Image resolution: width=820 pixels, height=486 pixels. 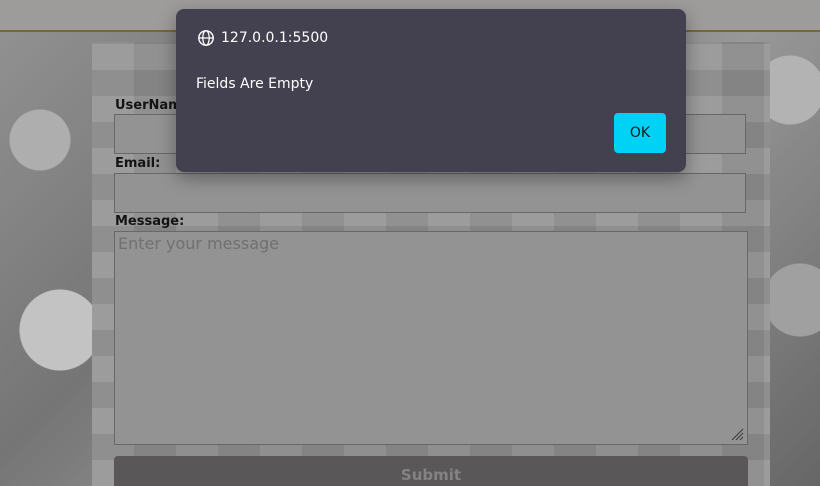 What do you see at coordinates (255, 84) in the screenshot?
I see `alert-message: Fields Are Empty` at bounding box center [255, 84].